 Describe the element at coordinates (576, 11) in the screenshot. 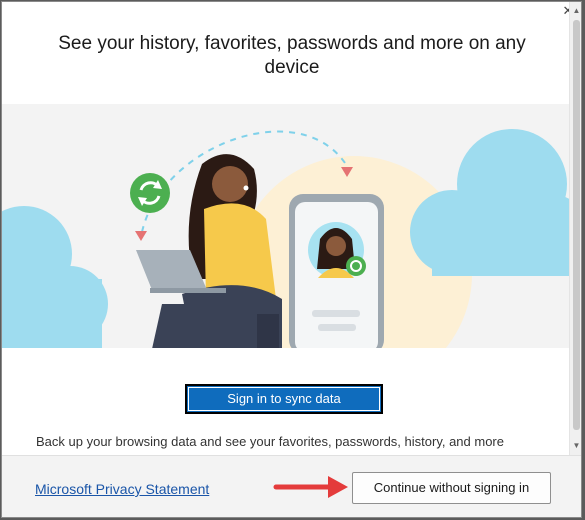

I see `scroll-up-icon: ▲` at that location.